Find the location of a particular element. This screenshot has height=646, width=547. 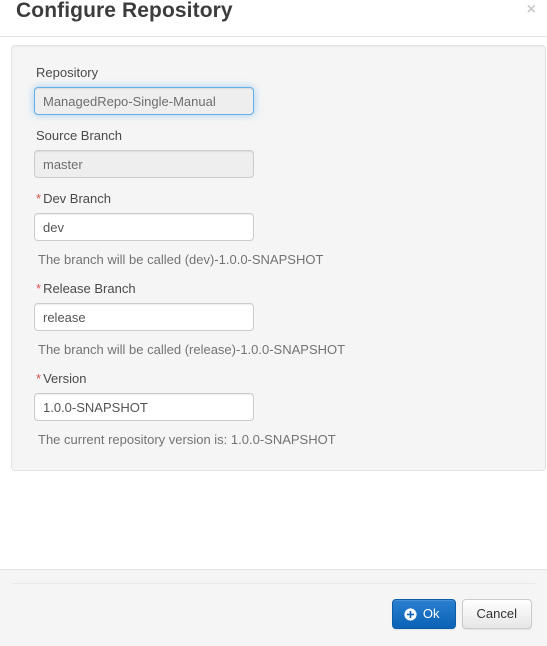

close-icon: × is located at coordinates (531, 10).